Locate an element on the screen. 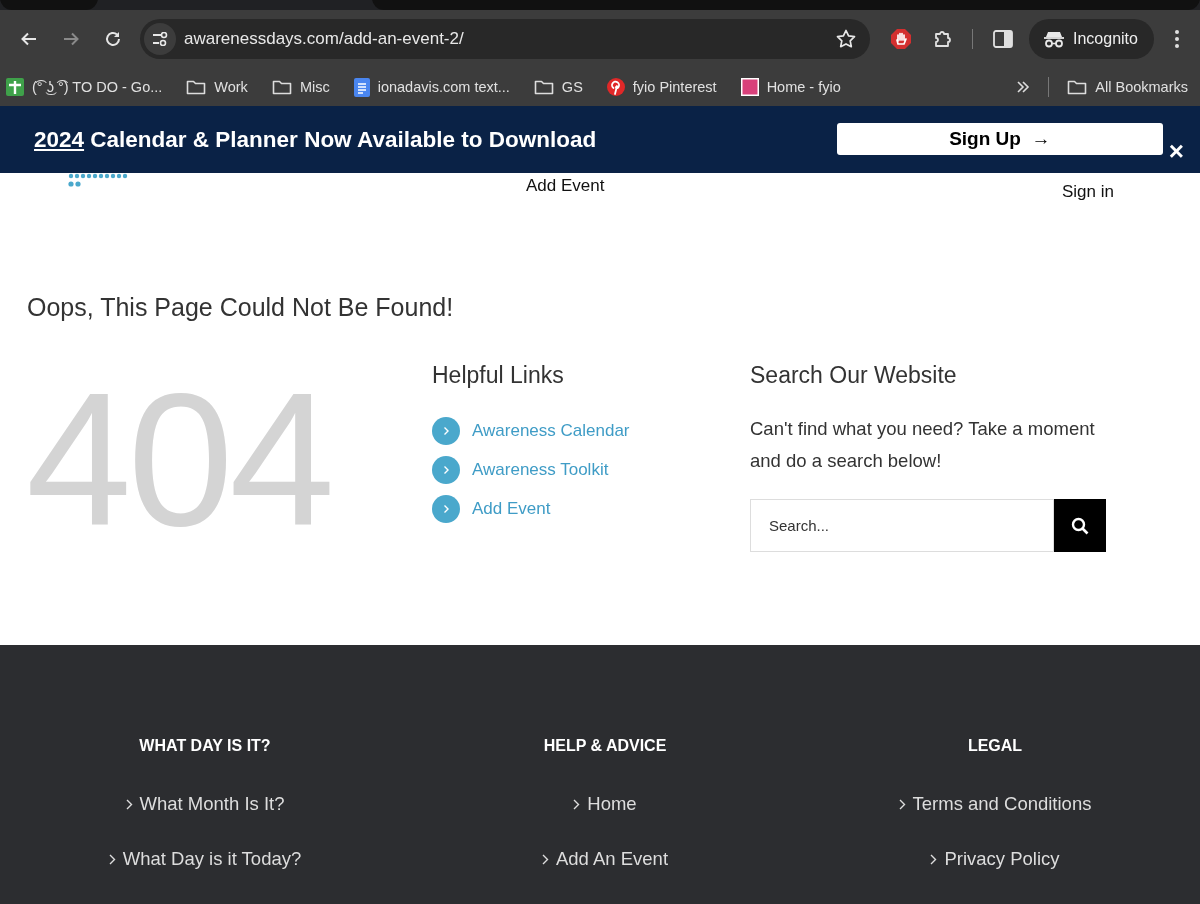 The image size is (1200, 904). footer-heading: HELP & ADVICE is located at coordinates (605, 746).